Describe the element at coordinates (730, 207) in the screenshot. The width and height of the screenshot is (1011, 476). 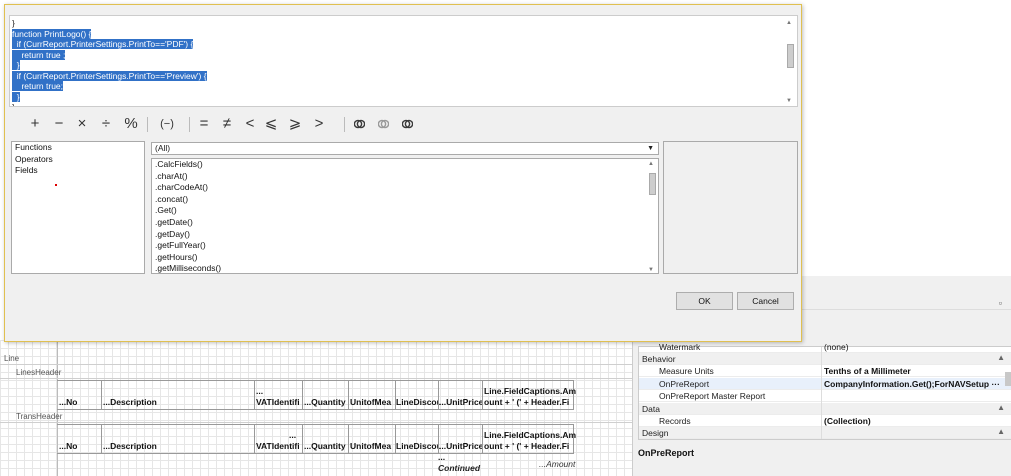
I see `description-box` at that location.